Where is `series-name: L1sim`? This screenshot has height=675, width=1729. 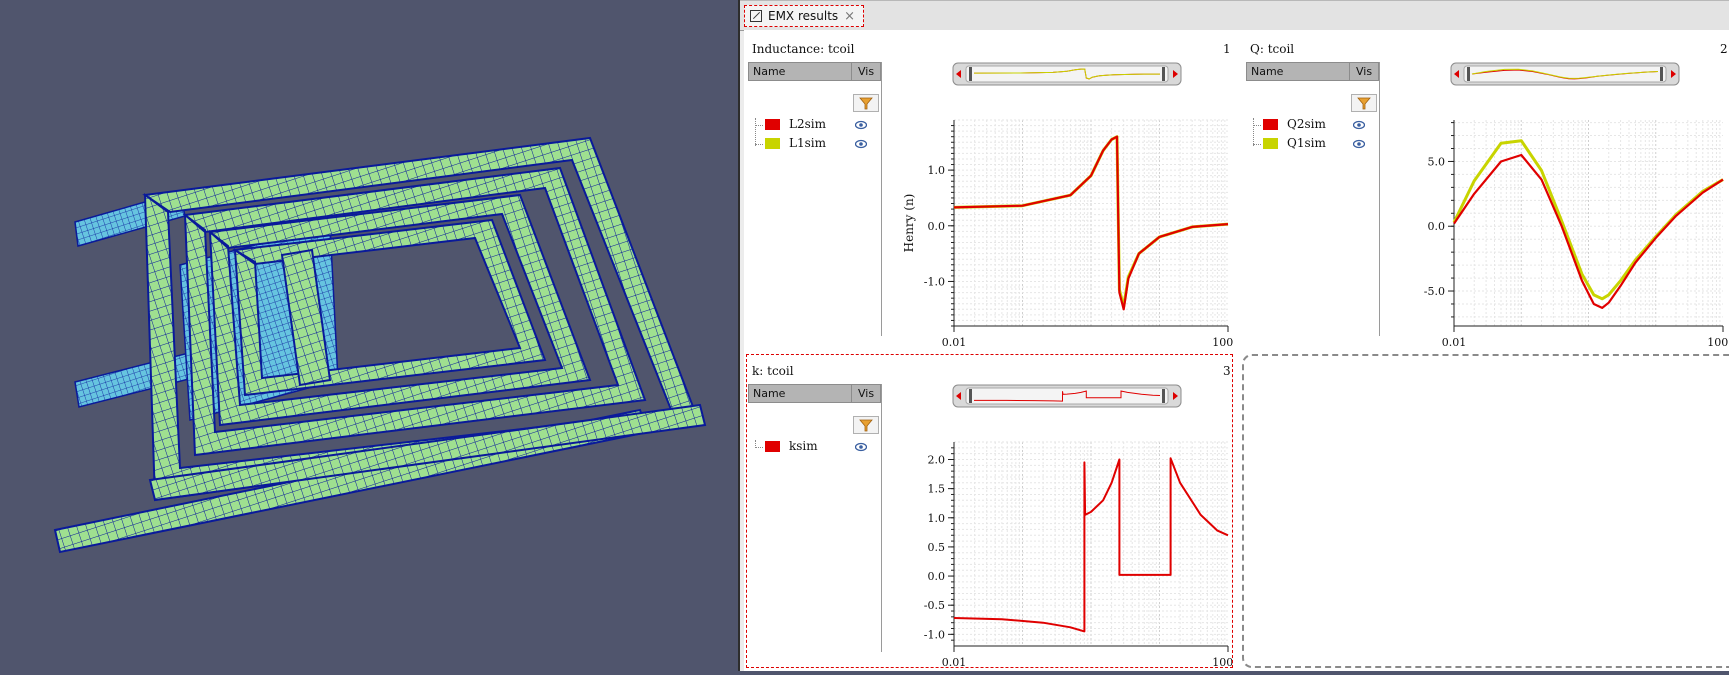
series-name: L1sim is located at coordinates (807, 143).